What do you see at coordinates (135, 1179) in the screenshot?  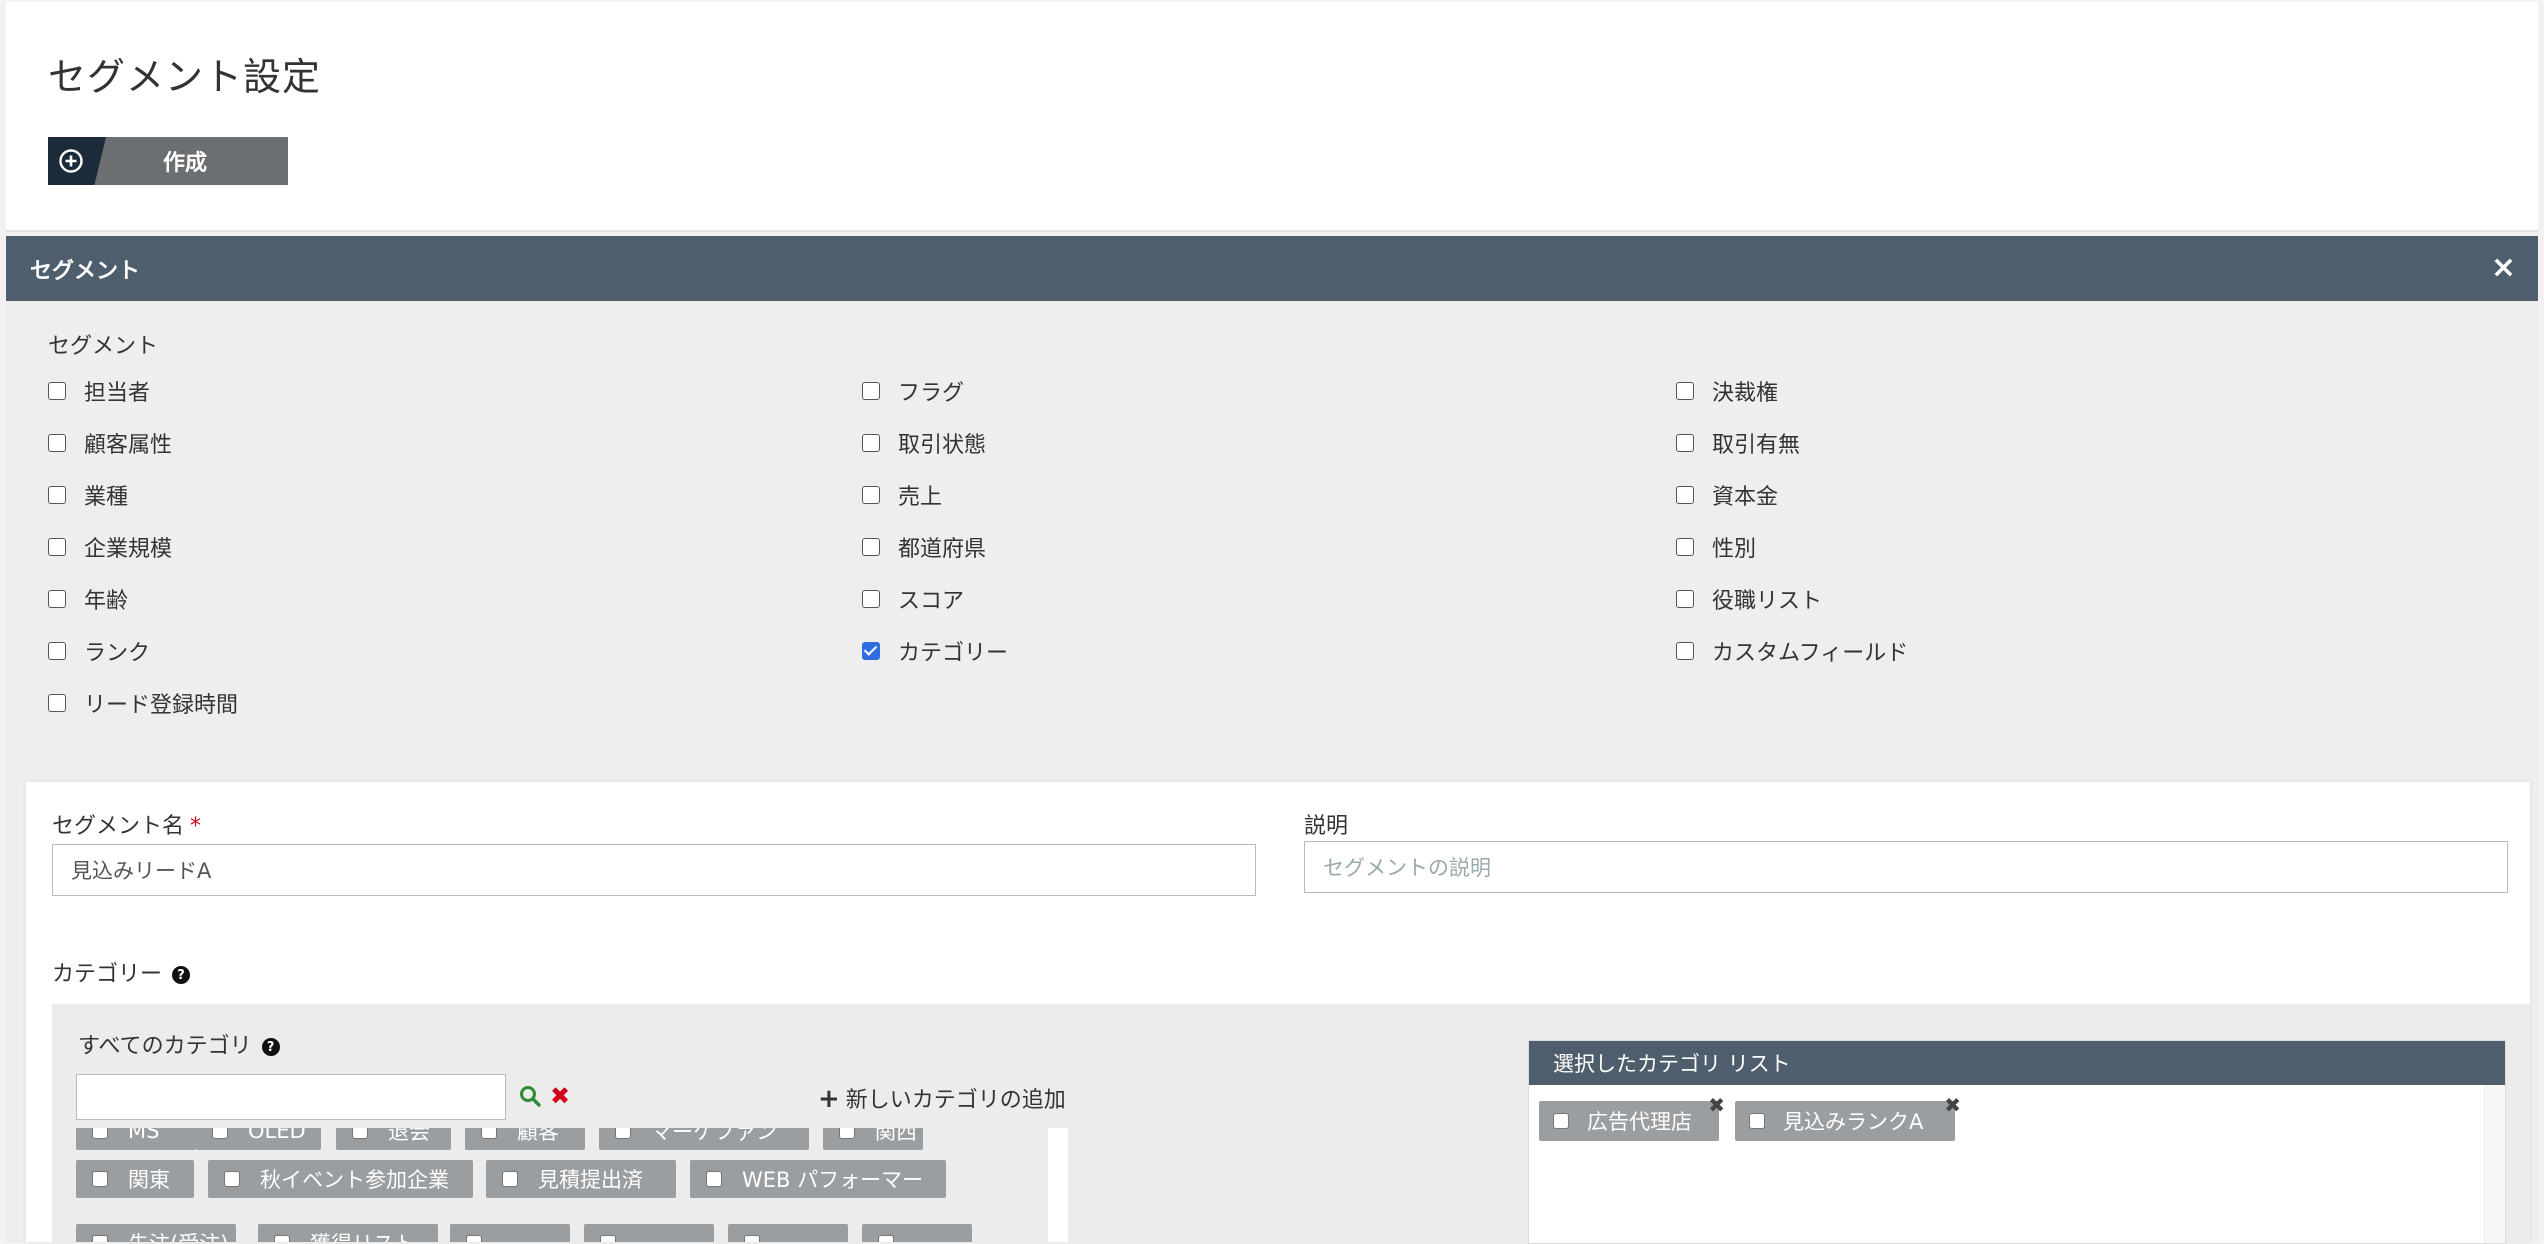 I see `category-chip: 関東` at bounding box center [135, 1179].